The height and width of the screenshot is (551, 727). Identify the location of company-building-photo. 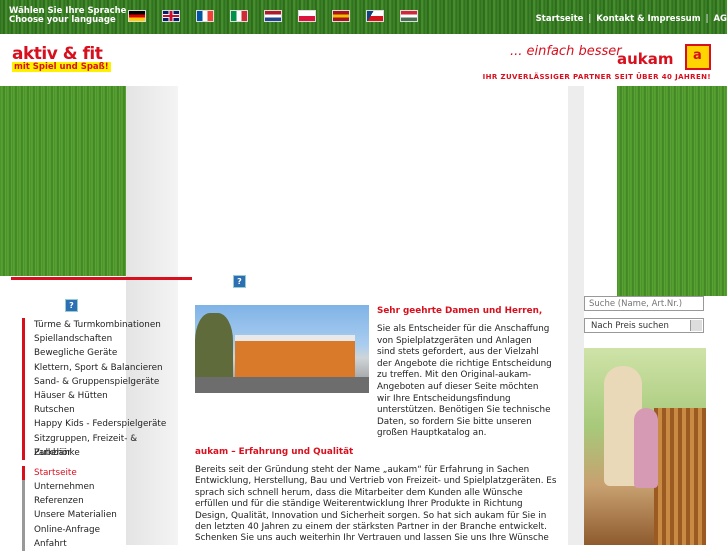
(282, 349).